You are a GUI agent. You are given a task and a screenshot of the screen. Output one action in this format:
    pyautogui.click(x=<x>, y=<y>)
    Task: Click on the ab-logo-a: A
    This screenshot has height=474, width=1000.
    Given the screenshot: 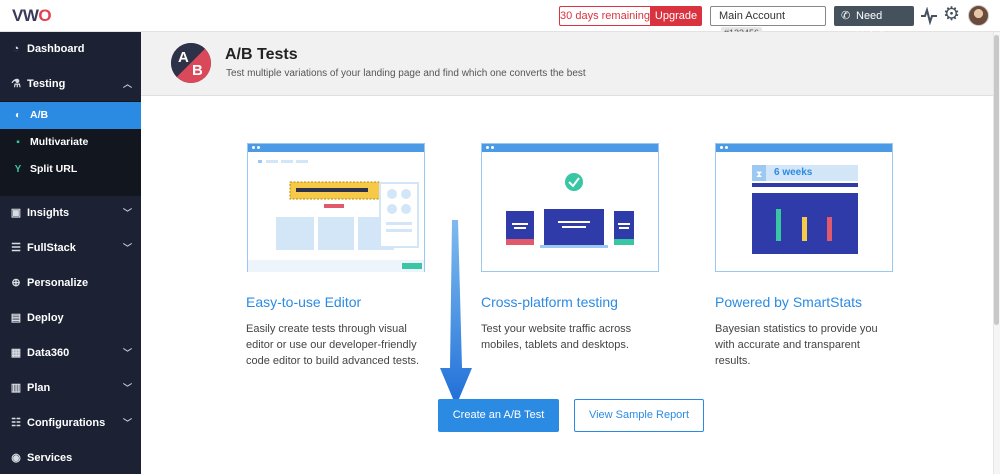 What is the action you would take?
    pyautogui.click(x=183, y=57)
    